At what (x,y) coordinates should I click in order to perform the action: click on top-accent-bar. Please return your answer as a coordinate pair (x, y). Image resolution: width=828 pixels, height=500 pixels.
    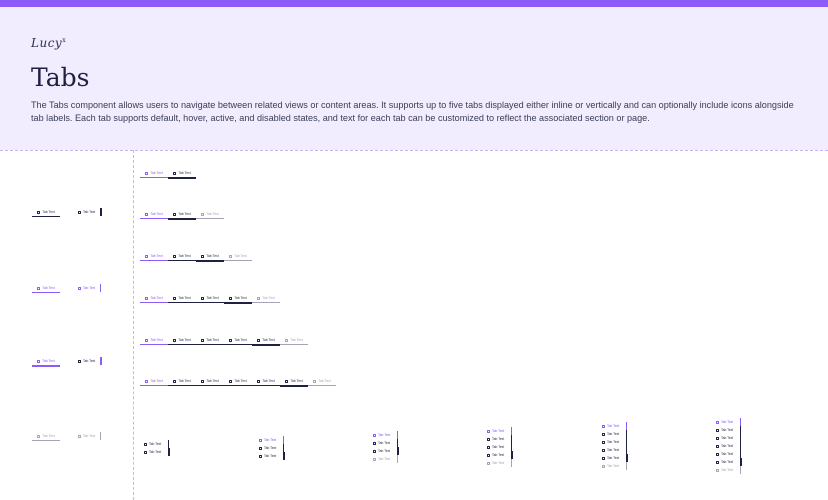
    Looking at the image, I should click on (414, 3).